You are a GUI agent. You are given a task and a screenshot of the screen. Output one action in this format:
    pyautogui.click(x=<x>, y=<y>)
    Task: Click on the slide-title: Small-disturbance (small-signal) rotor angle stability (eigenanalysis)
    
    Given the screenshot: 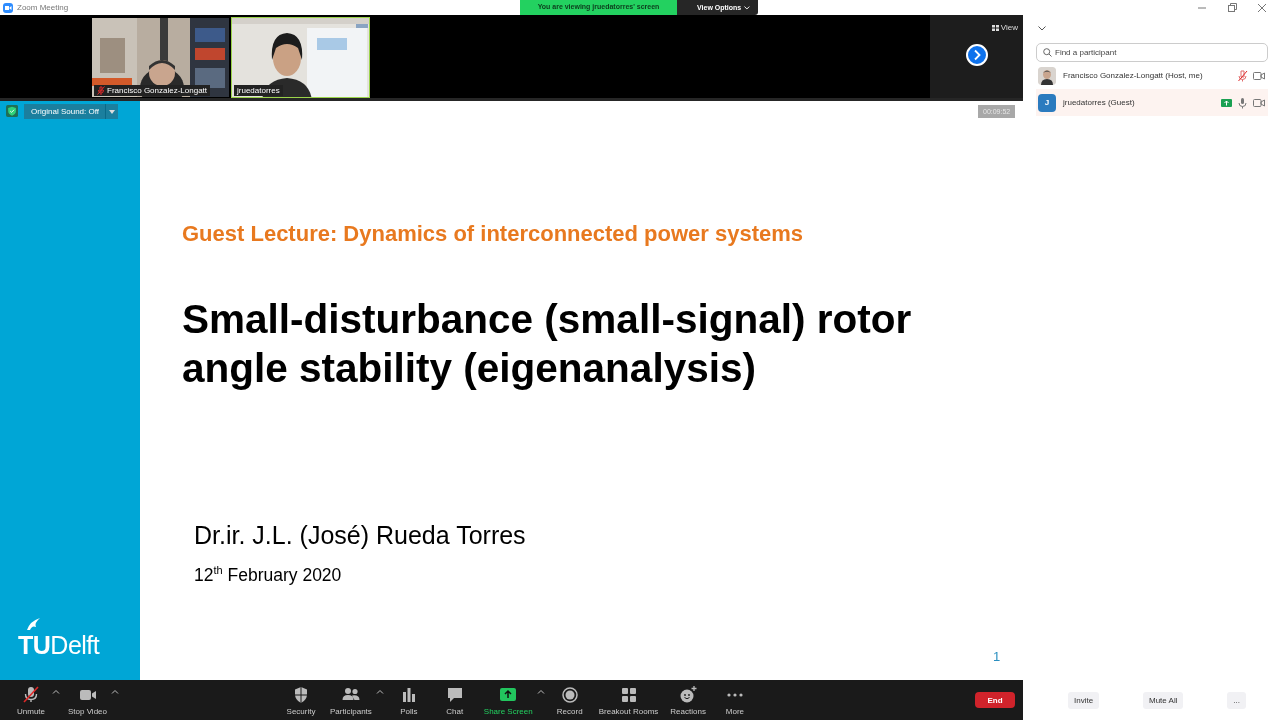 What is the action you would take?
    pyautogui.click(x=547, y=344)
    